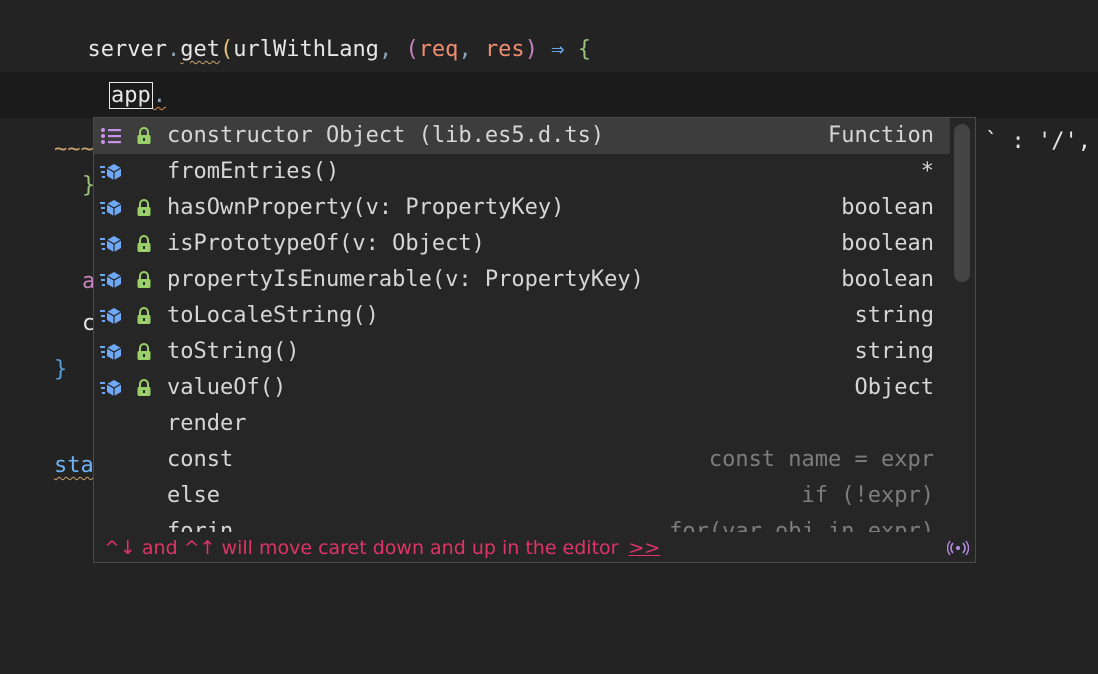 The width and height of the screenshot is (1098, 674). I want to click on completion-item-type: if (!expr), so click(867, 495).